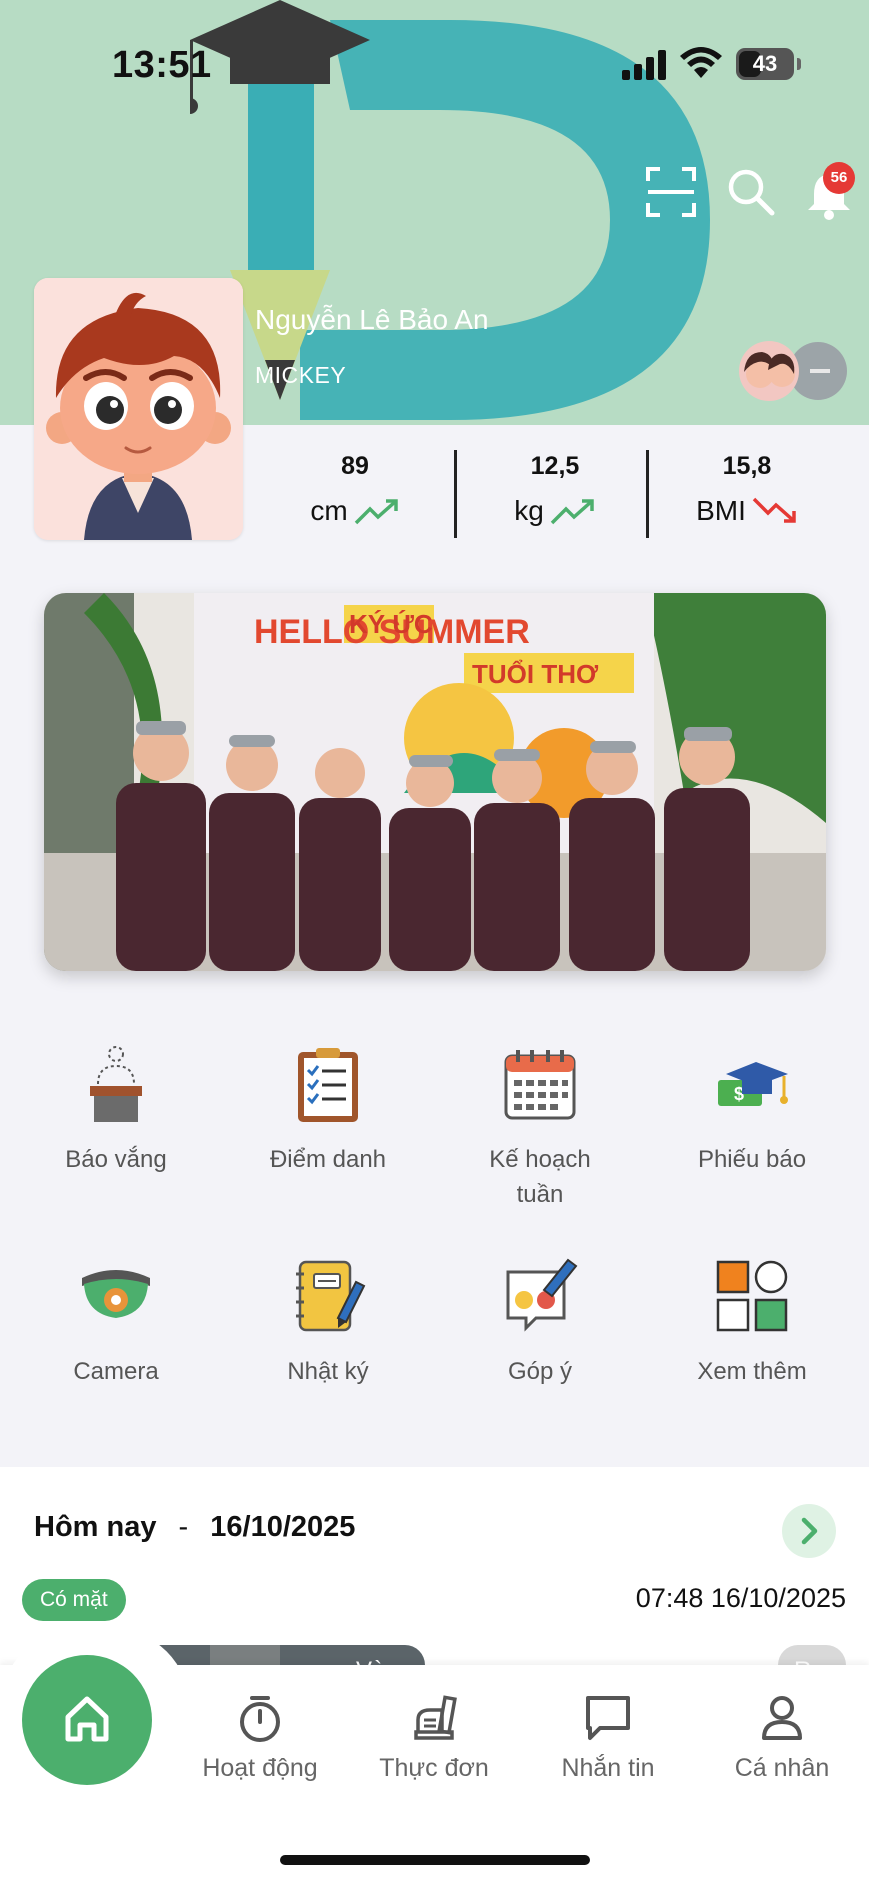  I want to click on stat-bmi: 15,8 BMI, so click(747, 483).